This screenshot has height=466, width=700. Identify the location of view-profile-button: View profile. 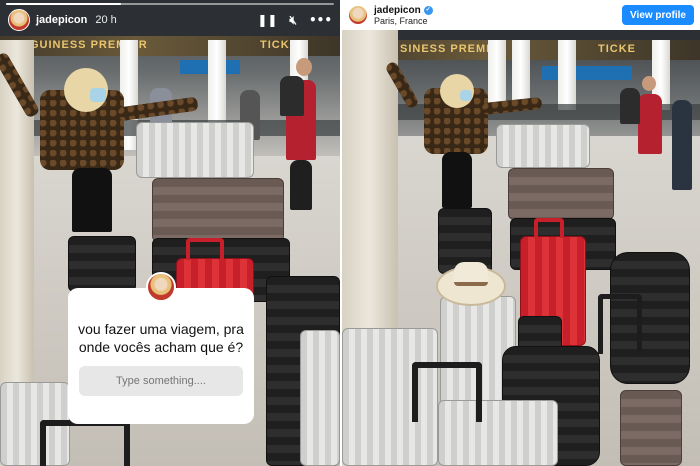
(658, 15).